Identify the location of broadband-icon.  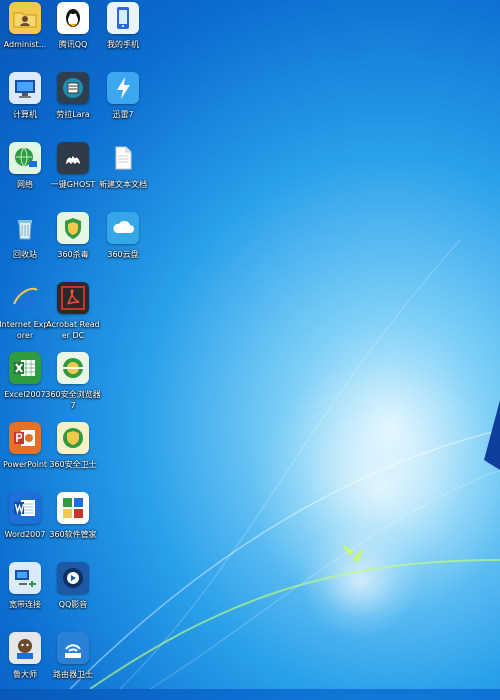
(25, 578).